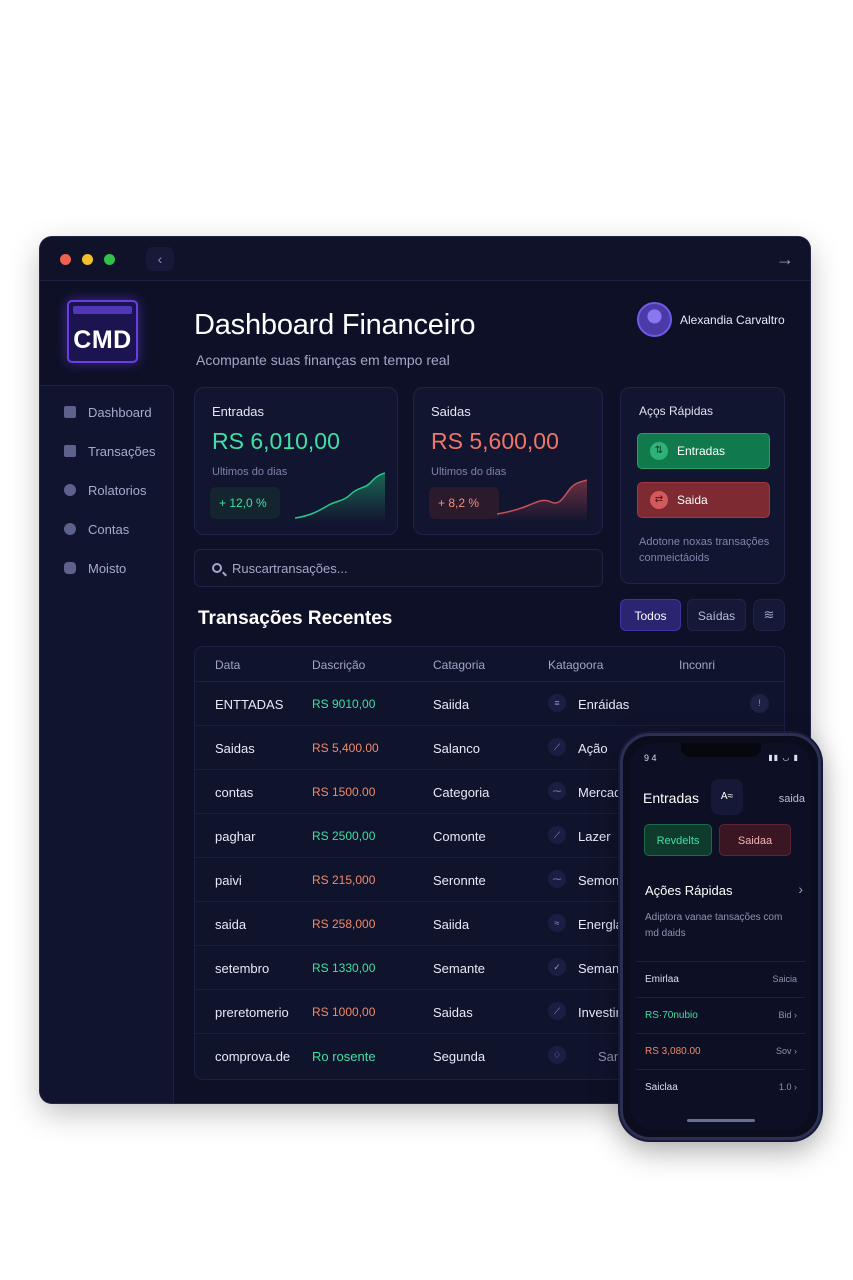 The width and height of the screenshot is (853, 1280). I want to click on row-category: Salanco, so click(456, 748).